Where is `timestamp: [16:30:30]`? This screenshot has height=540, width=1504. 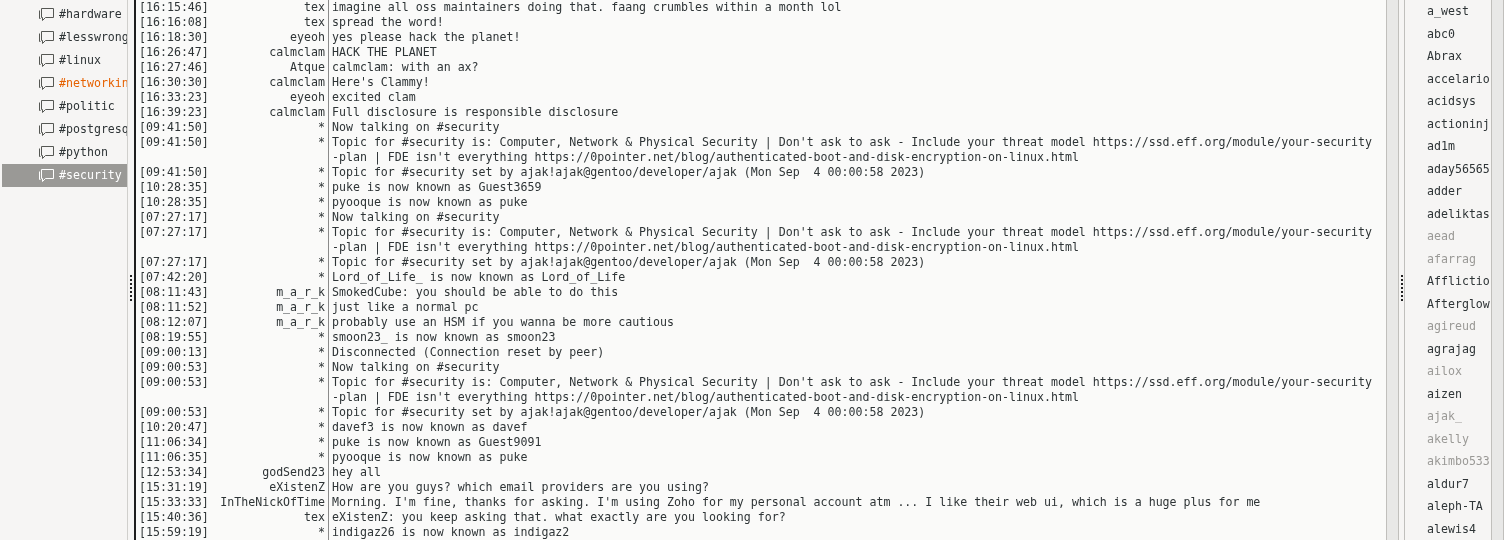
timestamp: [16:30:30] is located at coordinates (174, 82).